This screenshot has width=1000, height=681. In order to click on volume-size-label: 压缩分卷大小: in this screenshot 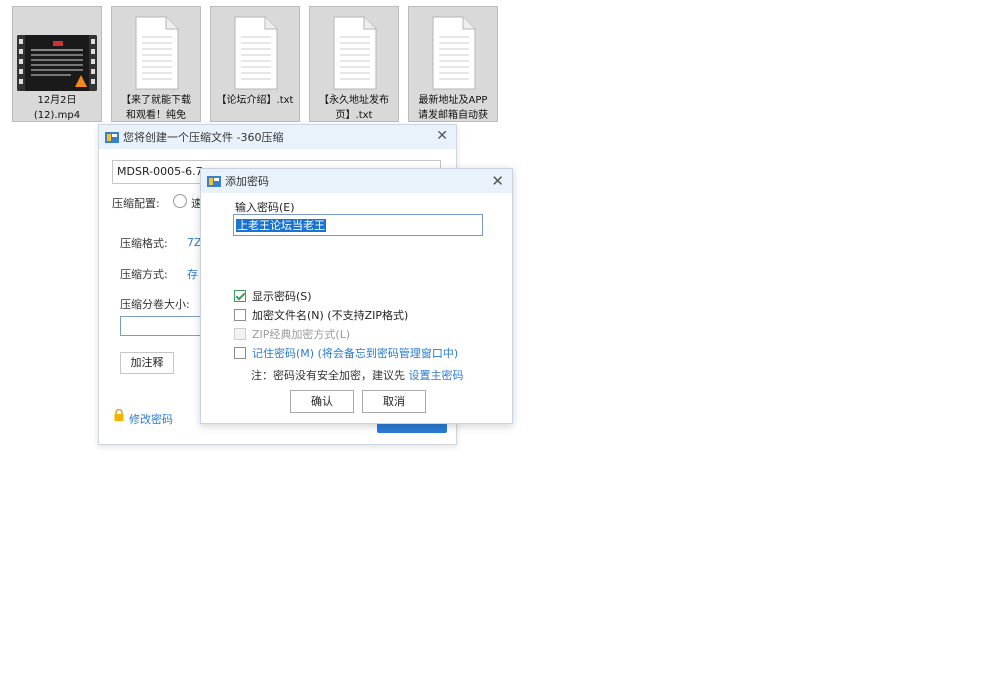, I will do `click(155, 304)`.